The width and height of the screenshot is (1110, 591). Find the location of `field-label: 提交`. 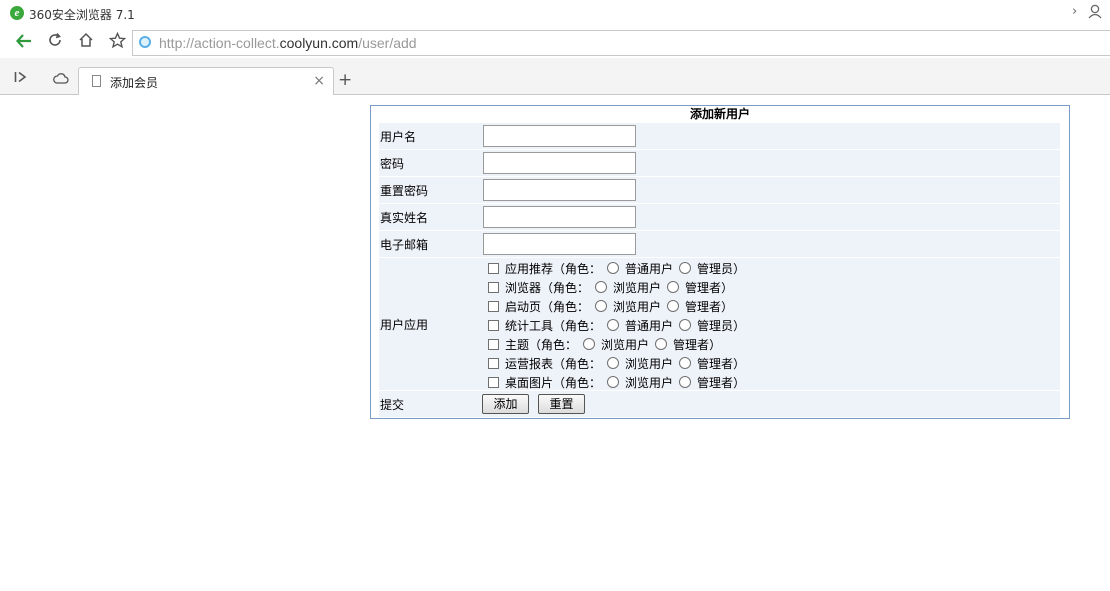

field-label: 提交 is located at coordinates (392, 405).